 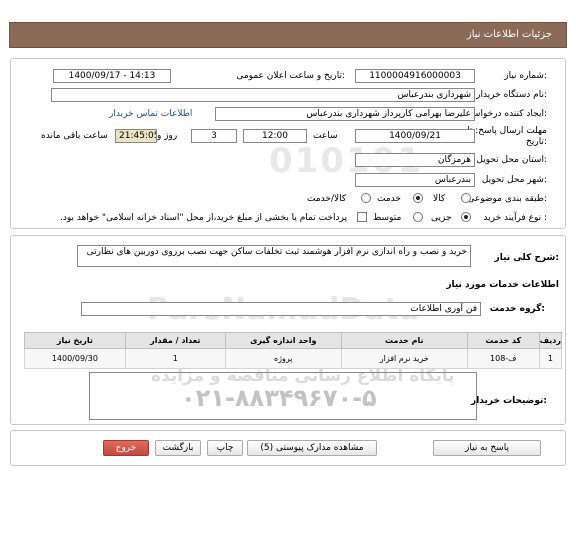 I want to click on category-option-goods-service: کالا/خدمت, so click(x=327, y=199).